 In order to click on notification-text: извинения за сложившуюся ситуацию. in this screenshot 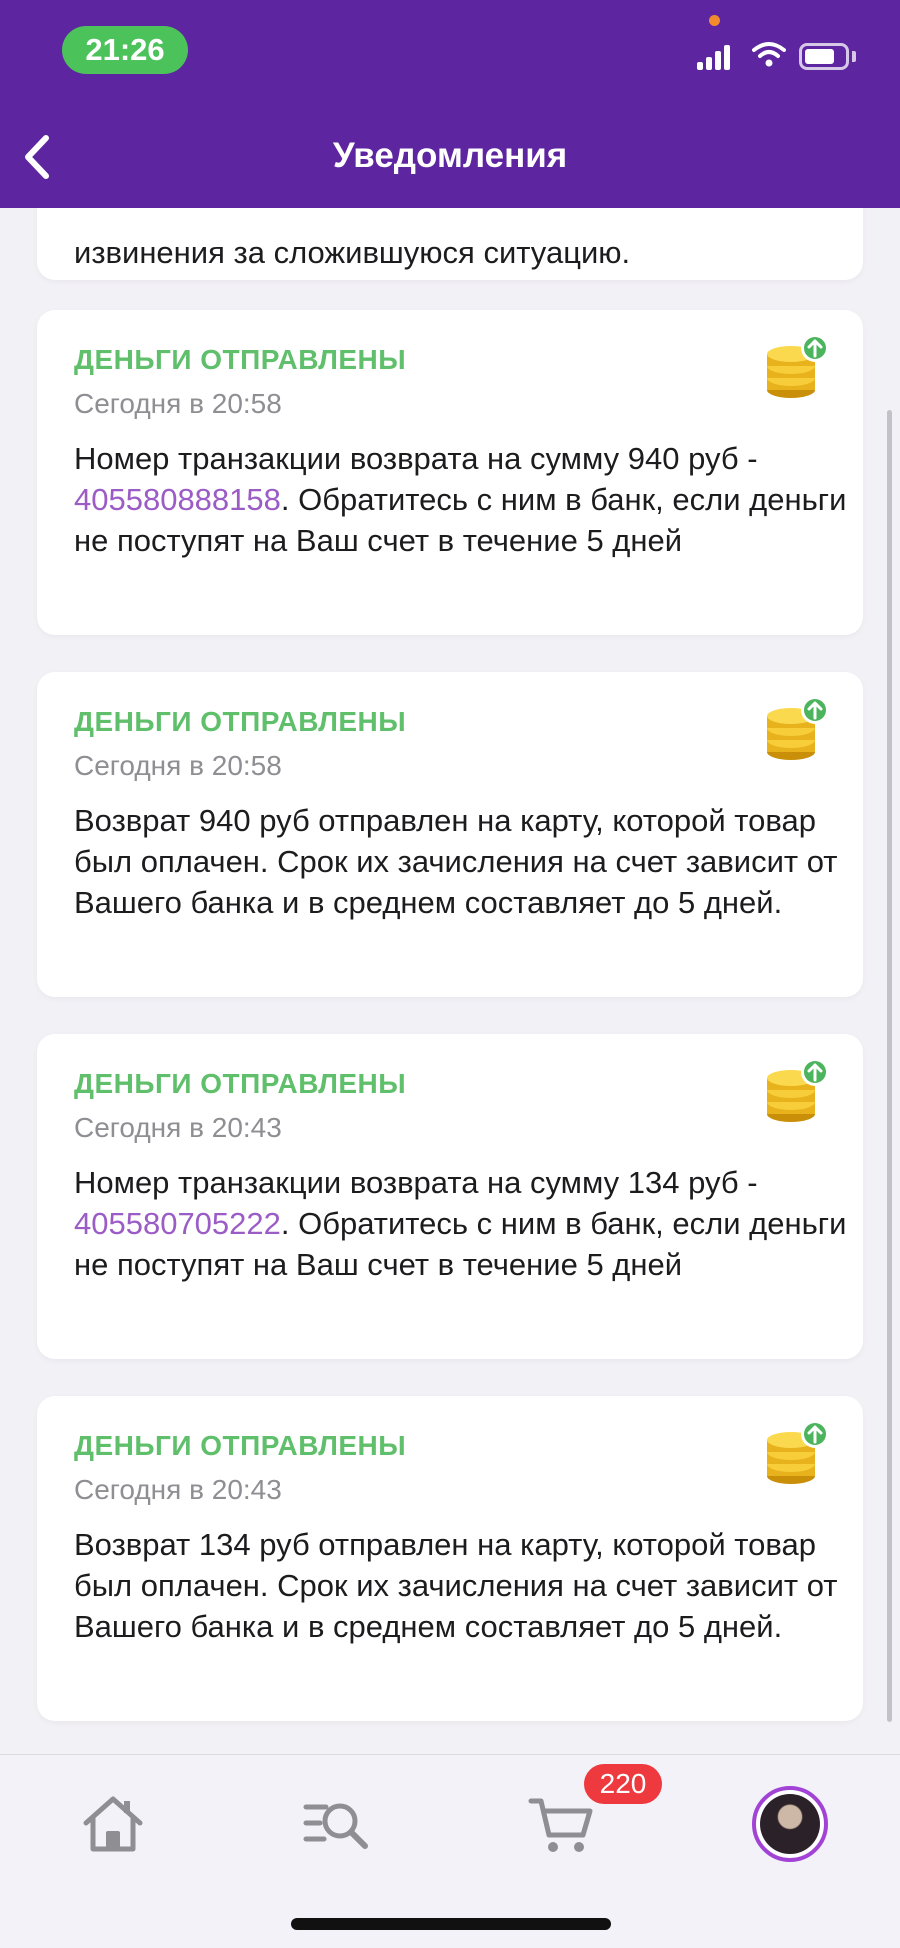, I will do `click(352, 252)`.